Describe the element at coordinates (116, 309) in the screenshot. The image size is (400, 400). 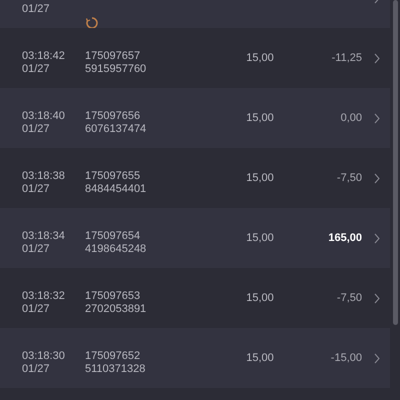
I see `ticket-number: 2702053891` at that location.